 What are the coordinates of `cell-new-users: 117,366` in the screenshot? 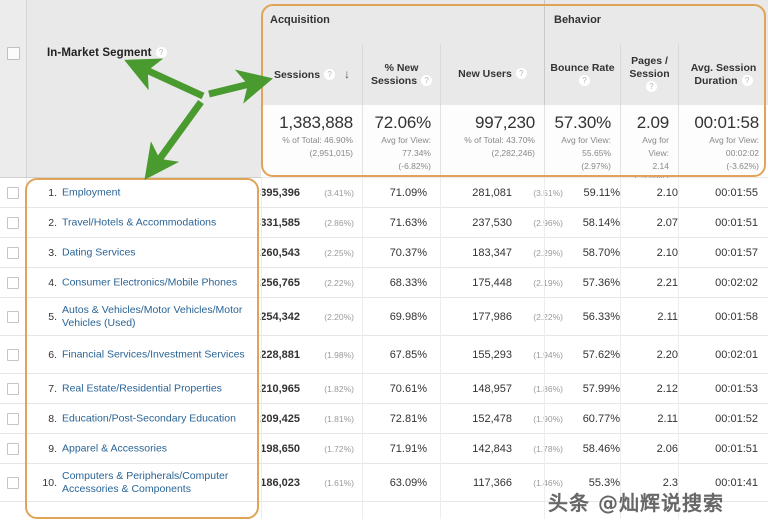 It's located at (492, 482).